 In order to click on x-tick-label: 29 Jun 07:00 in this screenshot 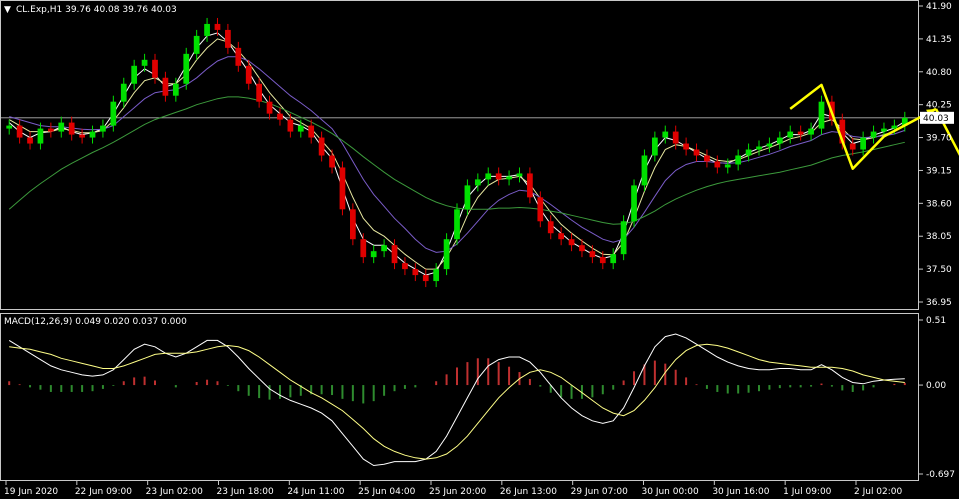, I will do `click(599, 492)`.